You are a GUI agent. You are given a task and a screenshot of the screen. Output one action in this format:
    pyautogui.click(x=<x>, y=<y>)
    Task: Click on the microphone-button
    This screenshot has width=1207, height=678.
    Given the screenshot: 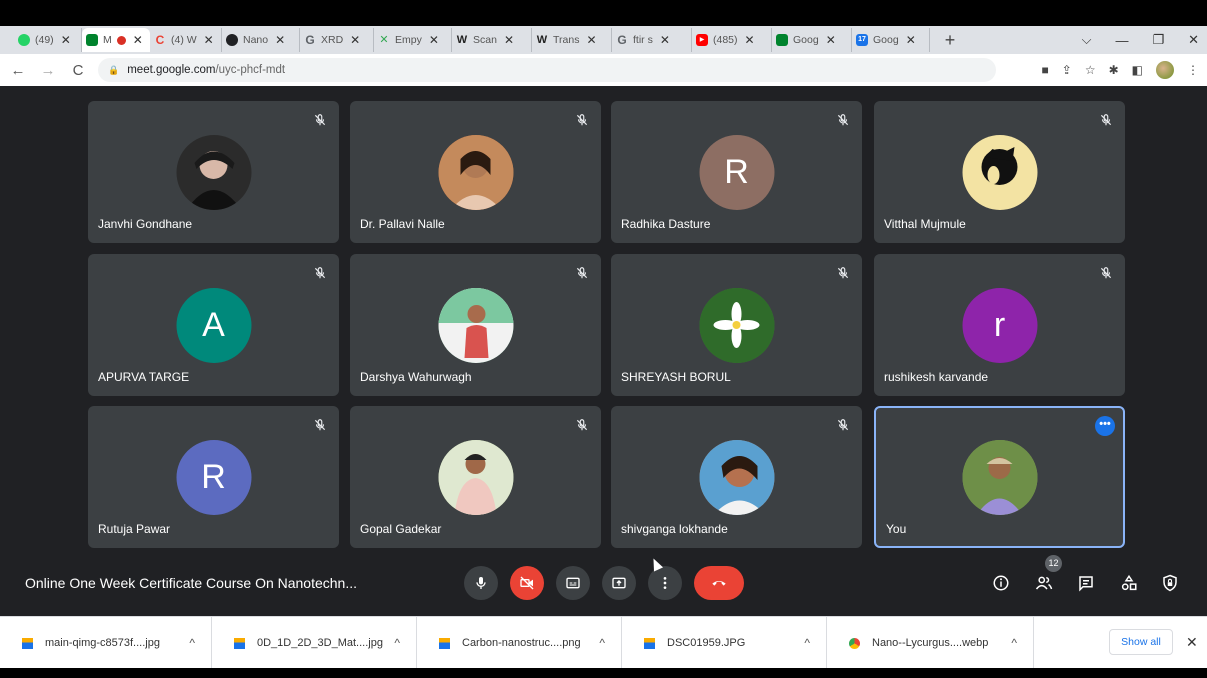 What is the action you would take?
    pyautogui.click(x=481, y=583)
    